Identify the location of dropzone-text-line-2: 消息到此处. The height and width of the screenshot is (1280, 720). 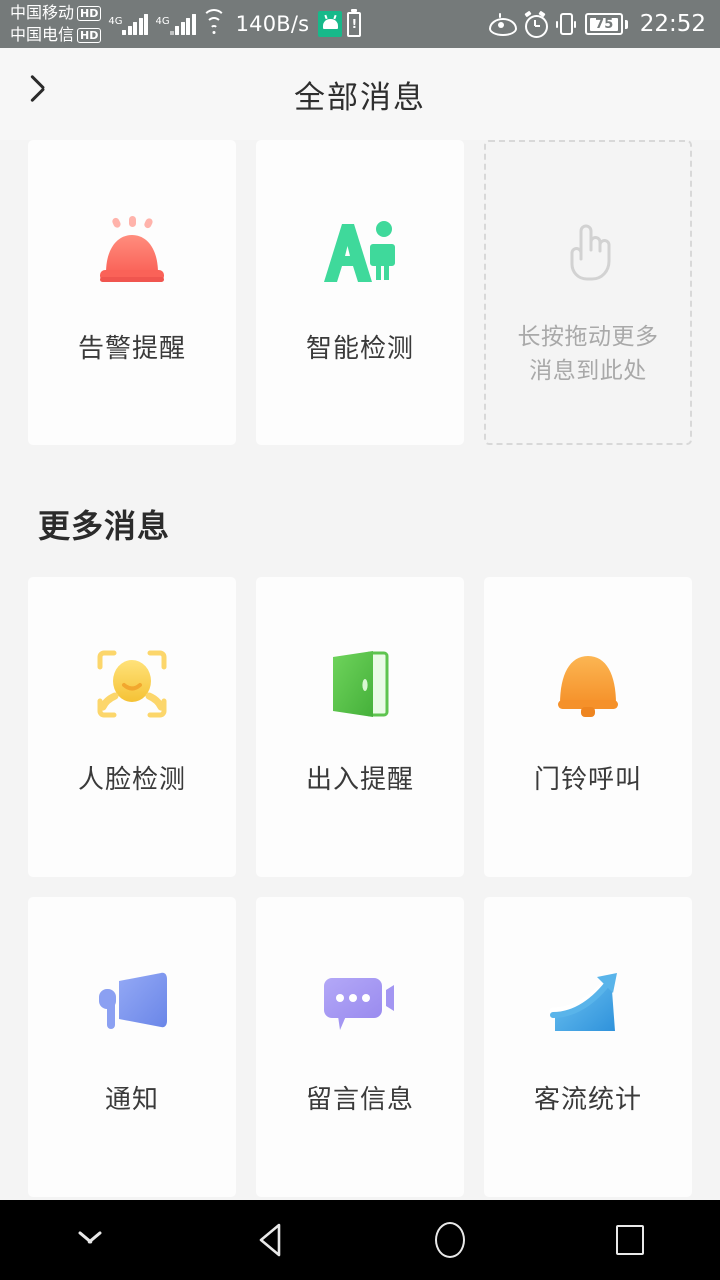
(588, 371).